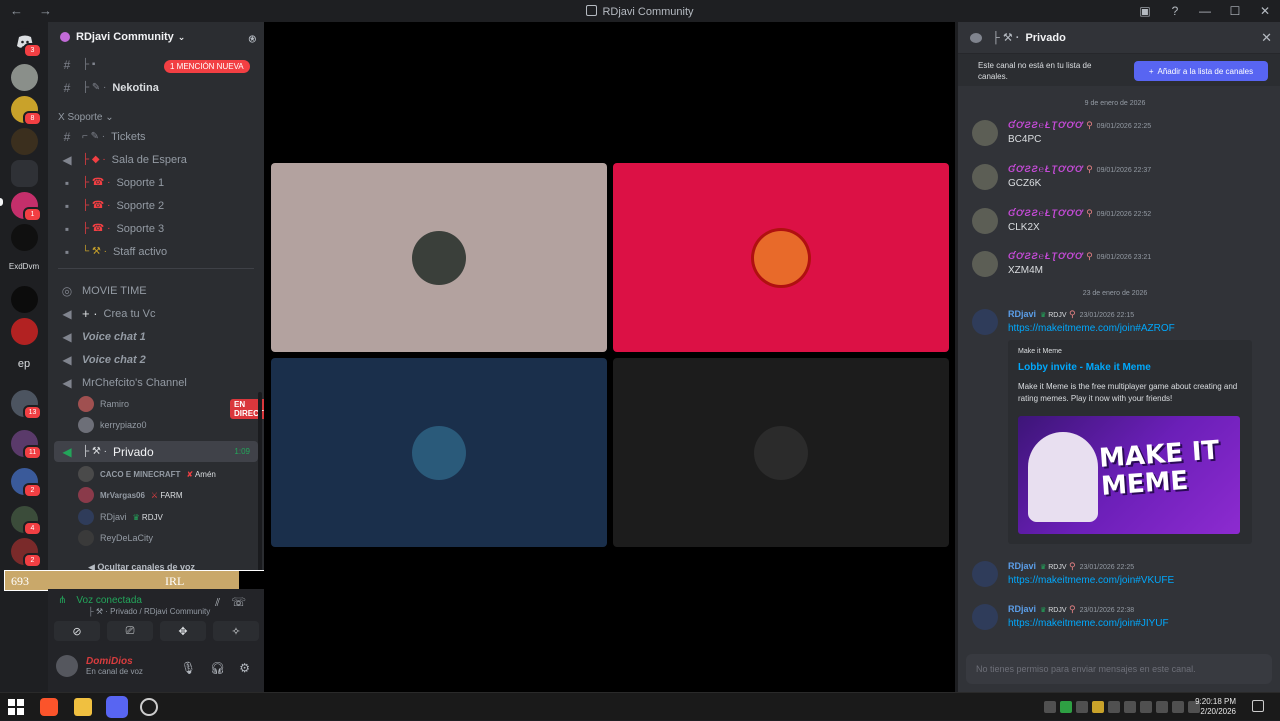  What do you see at coordinates (26, 521) in the screenshot?
I see `server-folder-icon: 4` at bounding box center [26, 521].